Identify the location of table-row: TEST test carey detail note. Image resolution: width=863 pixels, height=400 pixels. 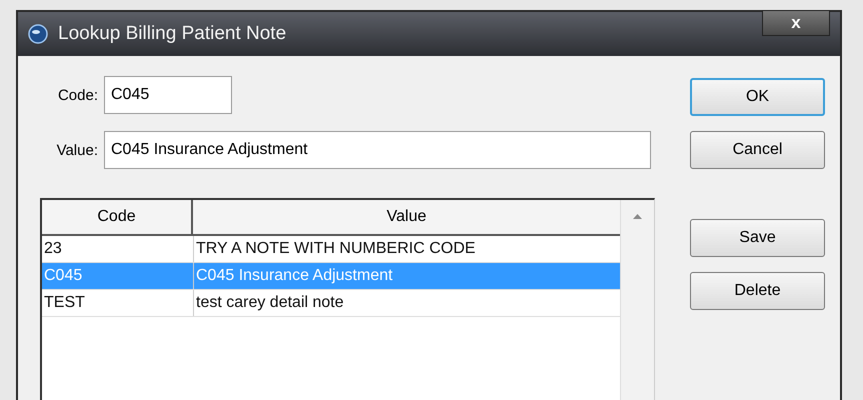
(331, 303).